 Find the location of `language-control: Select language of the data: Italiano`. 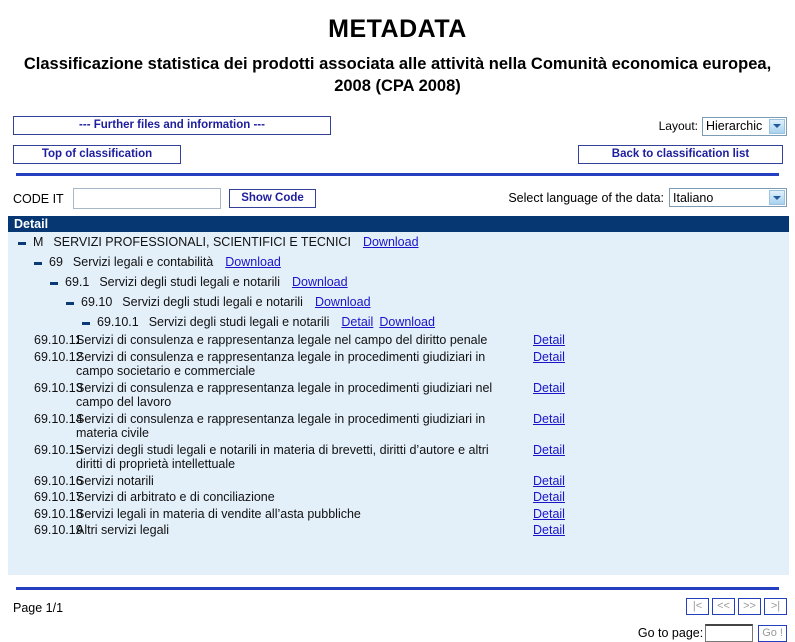

language-control: Select language of the data: Italiano is located at coordinates (647, 197).